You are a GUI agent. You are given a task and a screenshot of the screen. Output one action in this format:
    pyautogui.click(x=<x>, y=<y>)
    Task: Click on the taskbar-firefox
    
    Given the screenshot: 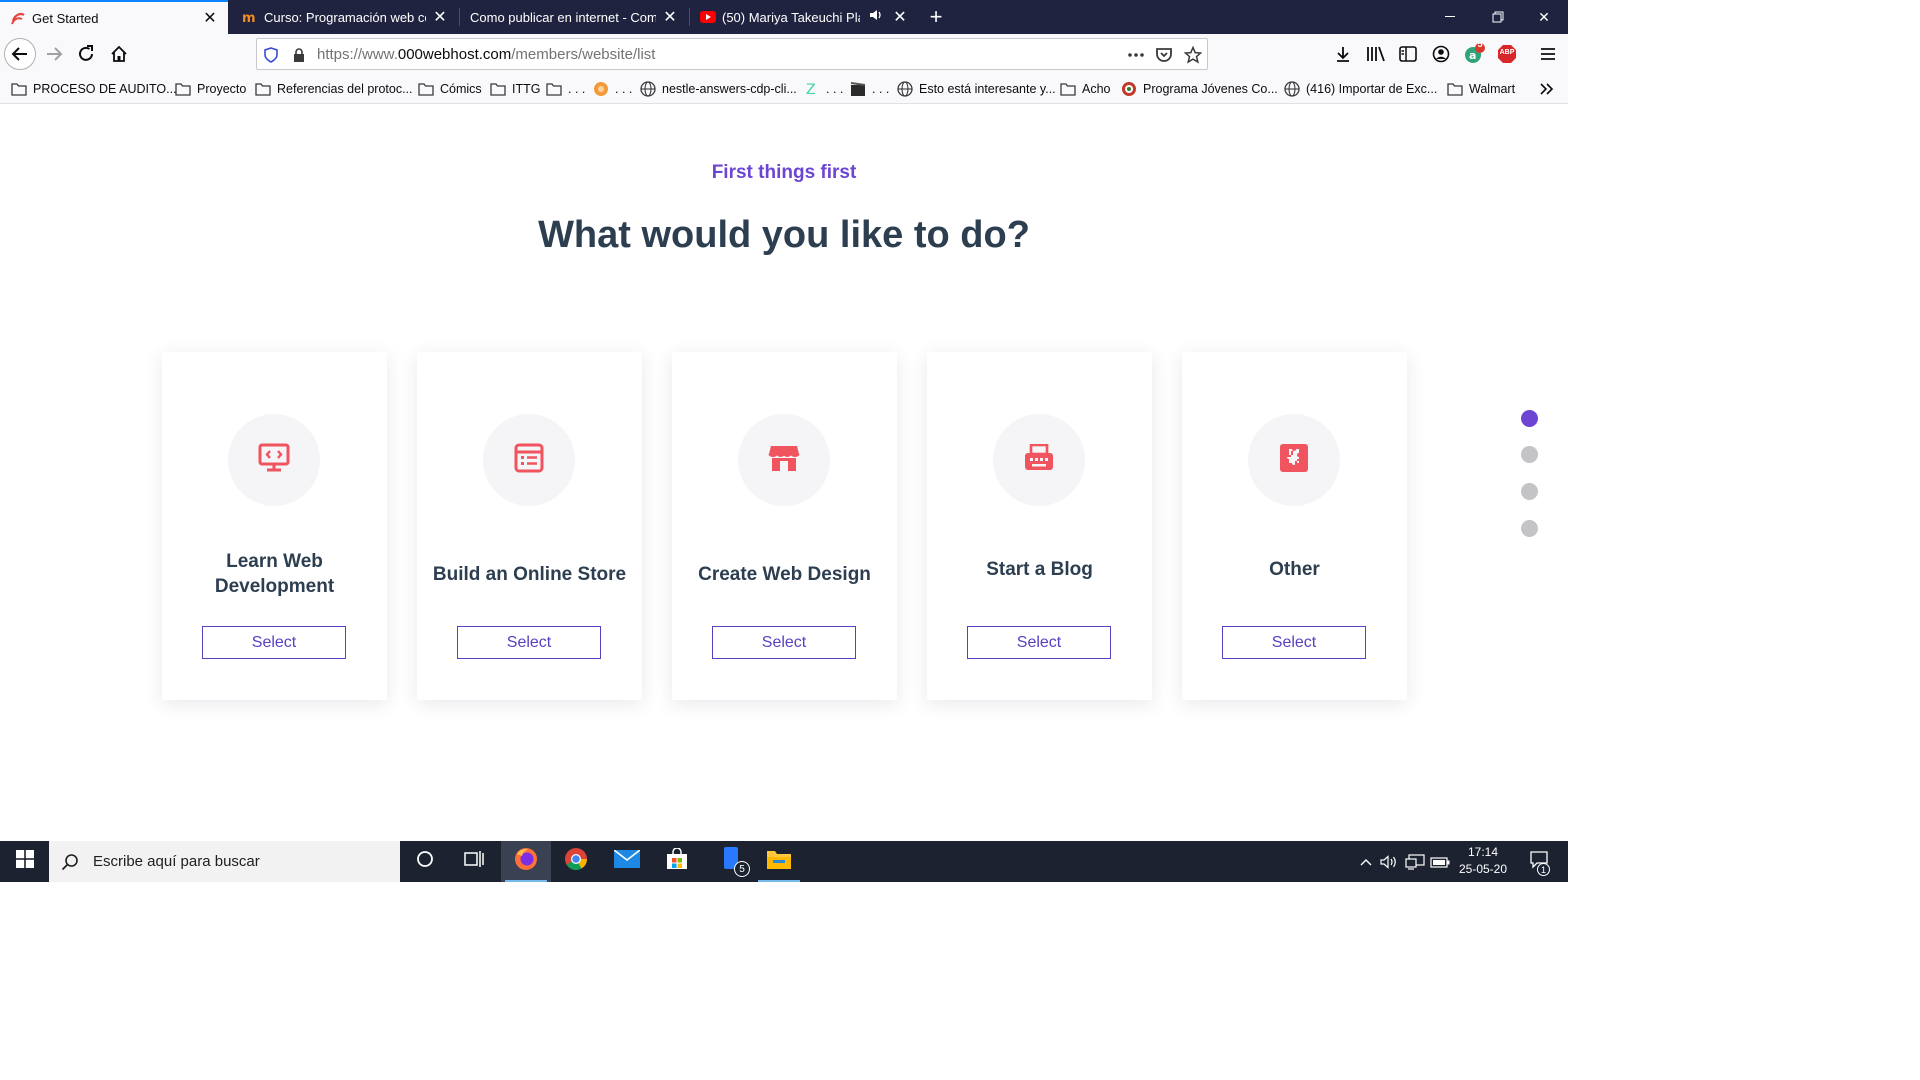 What is the action you would take?
    pyautogui.click(x=526, y=861)
    